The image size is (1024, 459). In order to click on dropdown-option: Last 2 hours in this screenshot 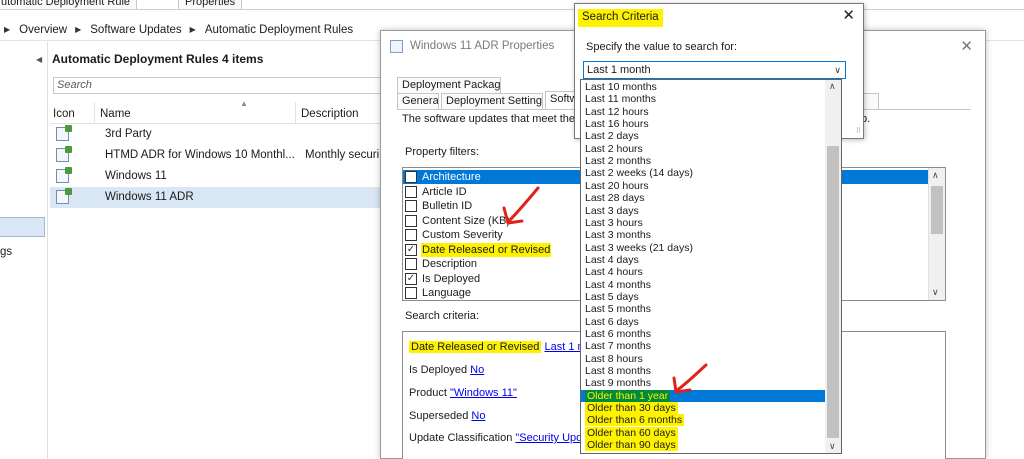, I will do `click(703, 149)`.